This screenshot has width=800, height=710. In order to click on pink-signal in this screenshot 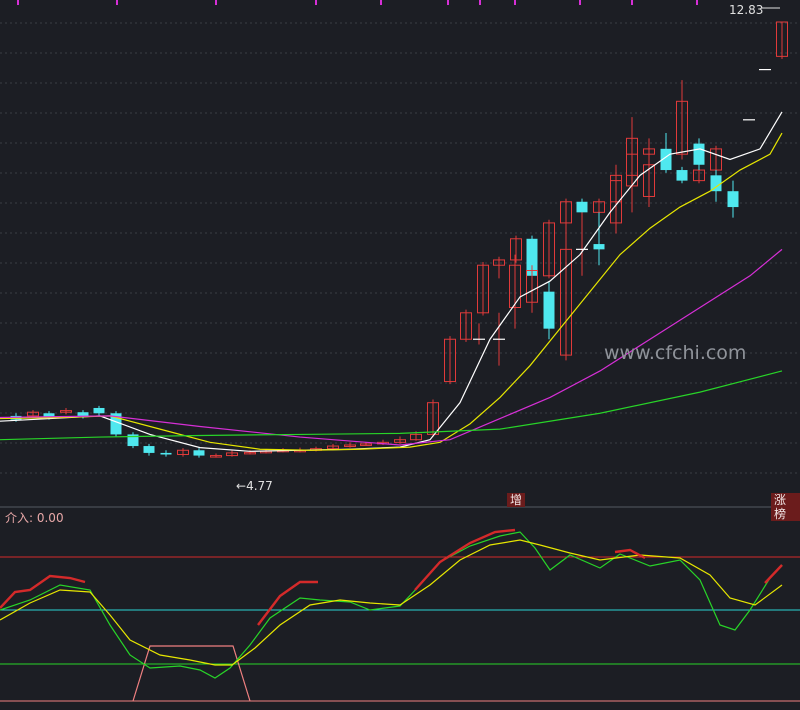, I will do `click(191, 673)`.